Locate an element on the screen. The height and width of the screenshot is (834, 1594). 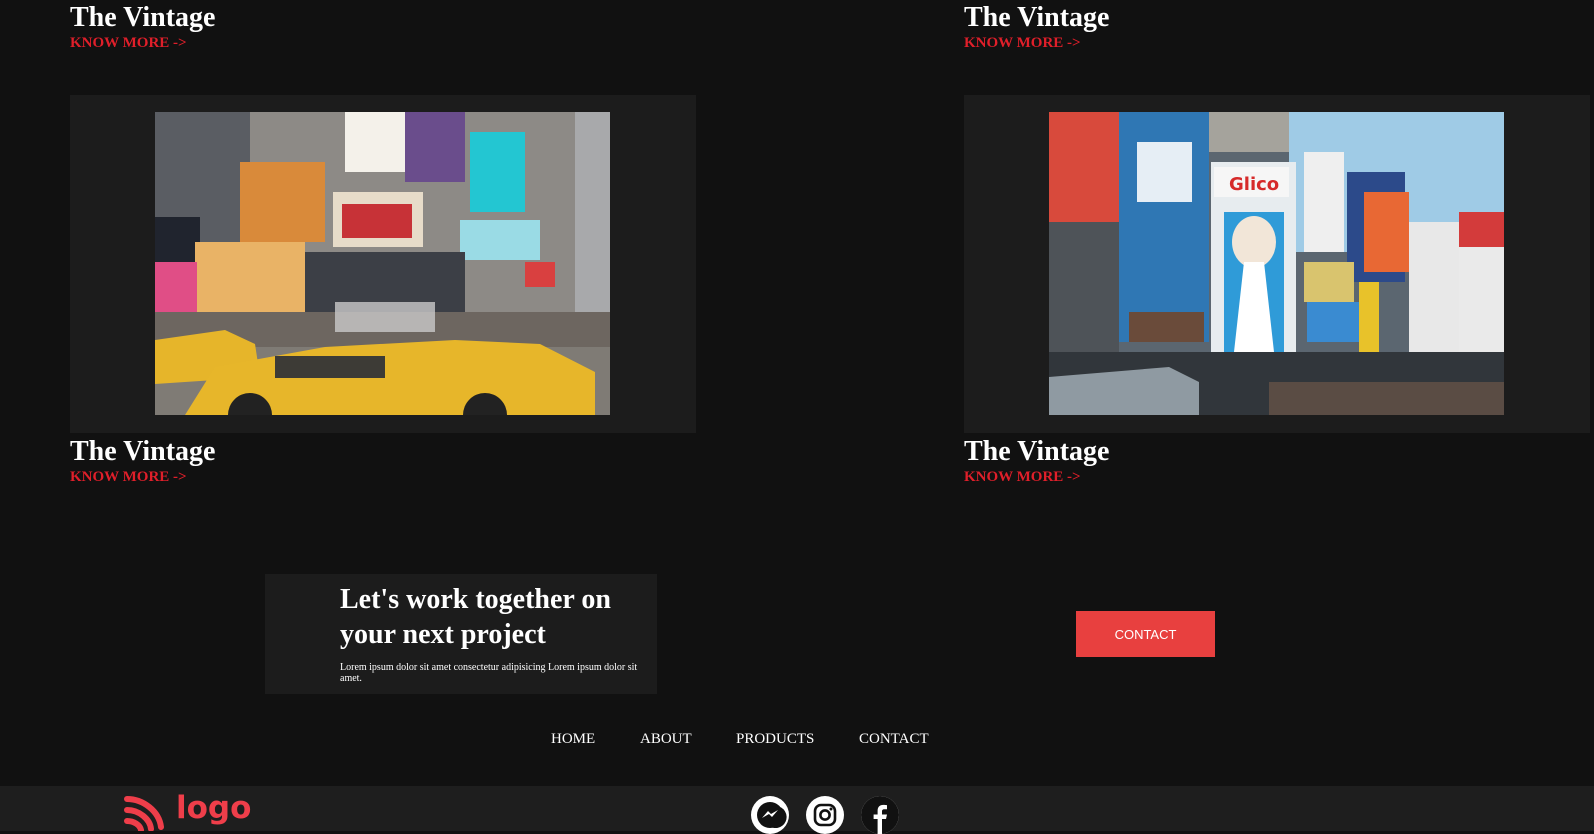
card-photo-billboards: Glico is located at coordinates (1276, 263).